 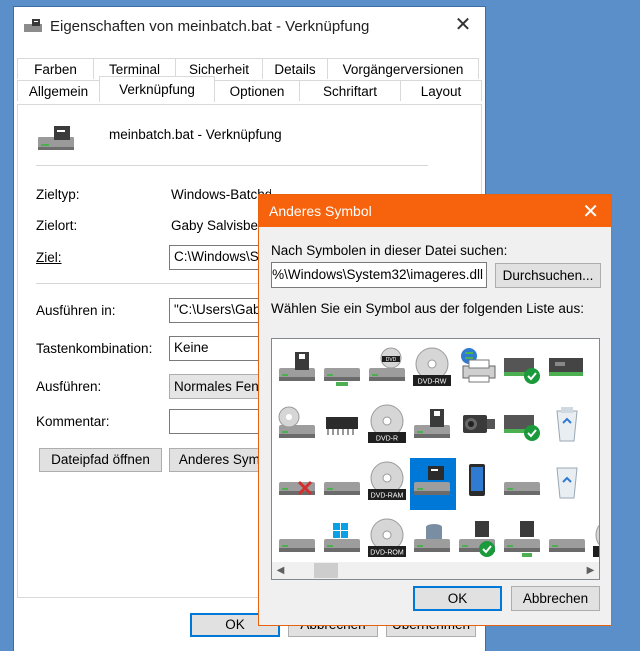 I want to click on tab-vorgaengerversionen: Vorgängerversionen, so click(x=403, y=68).